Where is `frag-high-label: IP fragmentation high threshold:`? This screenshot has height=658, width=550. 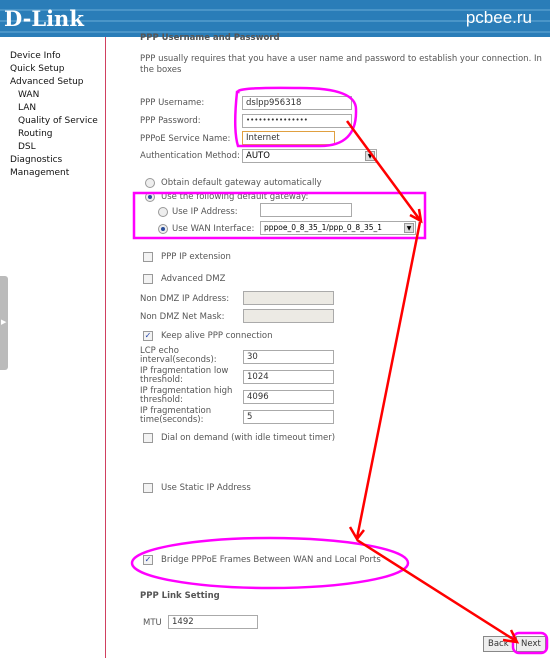
frag-high-label: IP fragmentation high threshold: is located at coordinates (186, 395).